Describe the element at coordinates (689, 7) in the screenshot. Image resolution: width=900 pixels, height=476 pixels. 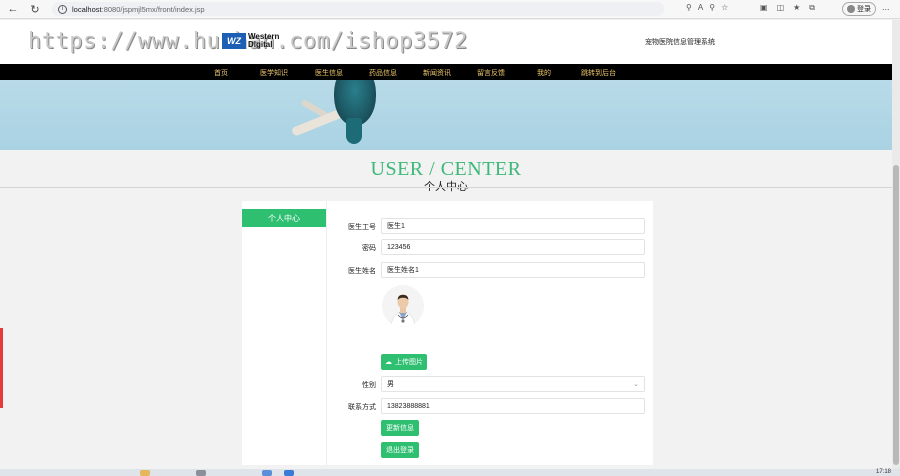
I see `key-icon: ⚲` at that location.